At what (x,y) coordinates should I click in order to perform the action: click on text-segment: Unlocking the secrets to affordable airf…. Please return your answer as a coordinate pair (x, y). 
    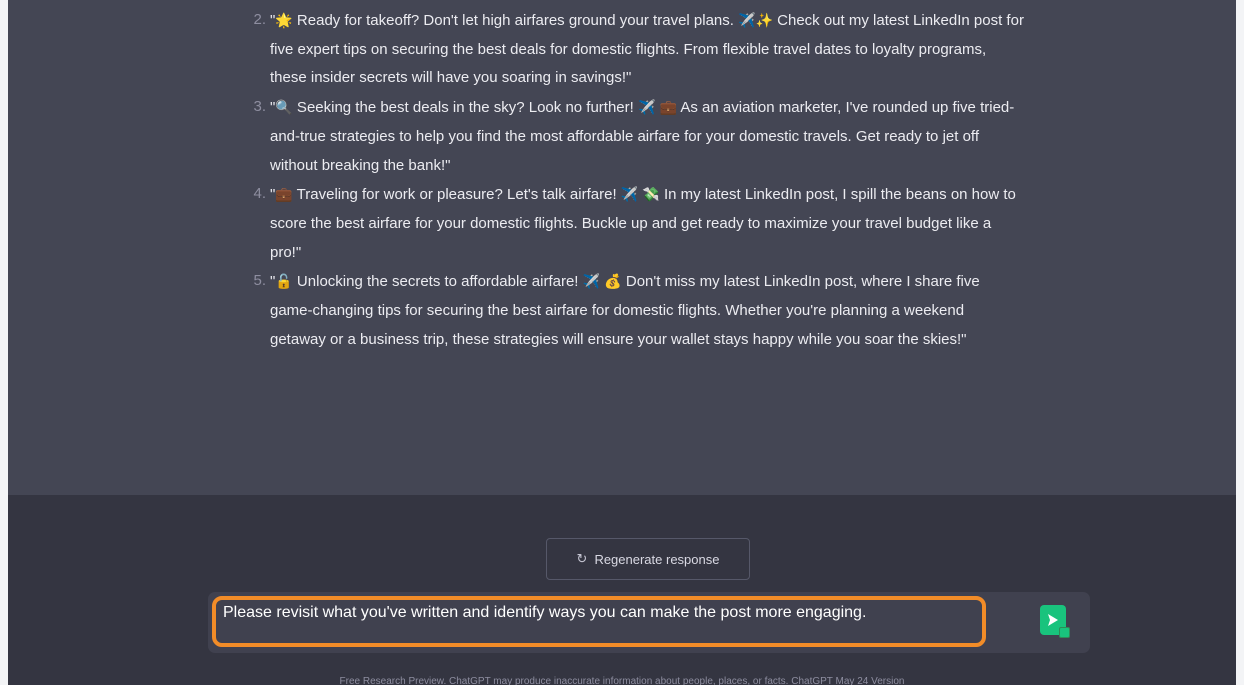
    Looking at the image, I should click on (437, 282).